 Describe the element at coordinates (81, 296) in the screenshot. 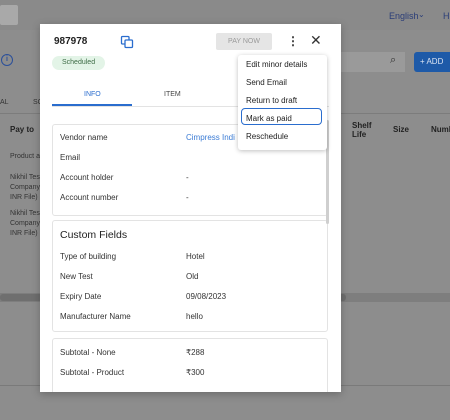

I see `field-label: Expiry Date` at that location.